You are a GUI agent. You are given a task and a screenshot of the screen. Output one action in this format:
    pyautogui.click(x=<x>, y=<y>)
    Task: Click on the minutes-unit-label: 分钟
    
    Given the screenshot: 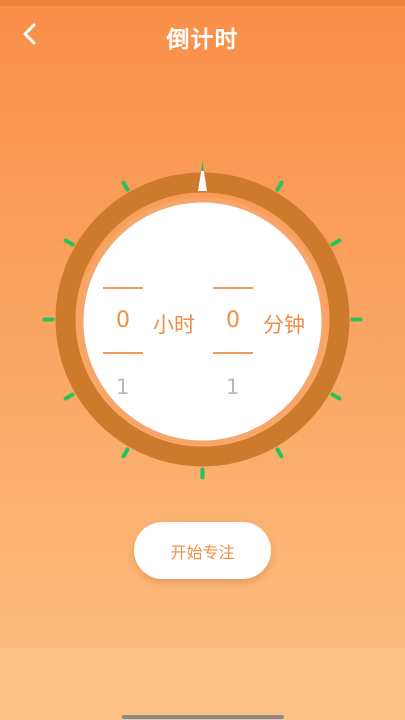 What is the action you would take?
    pyautogui.click(x=284, y=325)
    